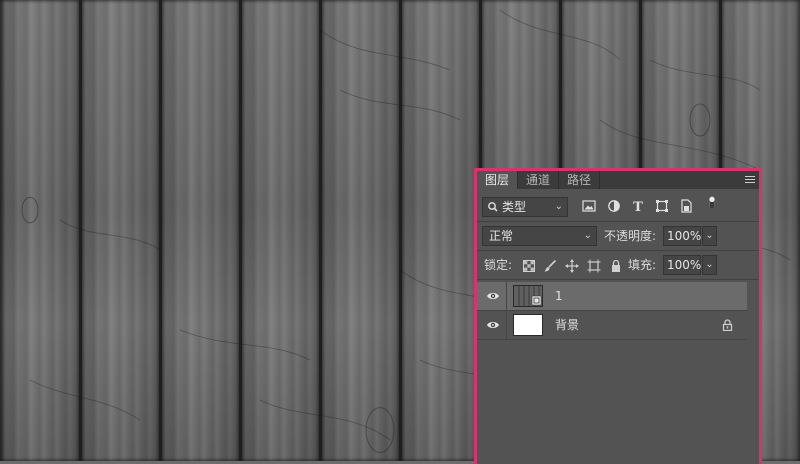 This screenshot has width=800, height=464. What do you see at coordinates (501, 236) in the screenshot?
I see `blend-mode-value: 正常` at bounding box center [501, 236].